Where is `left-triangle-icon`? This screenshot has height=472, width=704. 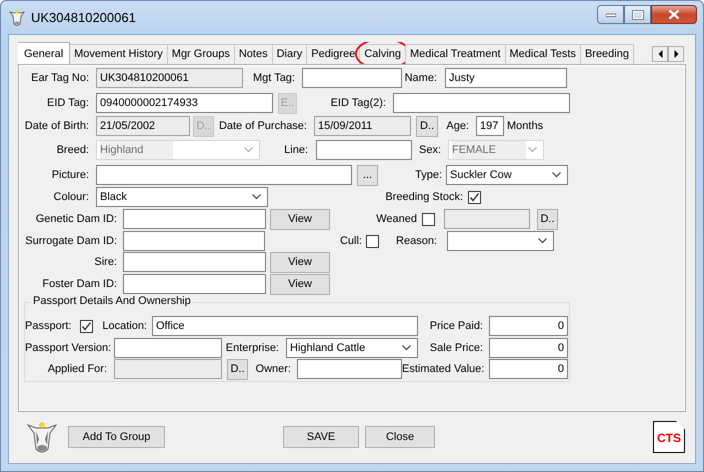 left-triangle-icon is located at coordinates (660, 54).